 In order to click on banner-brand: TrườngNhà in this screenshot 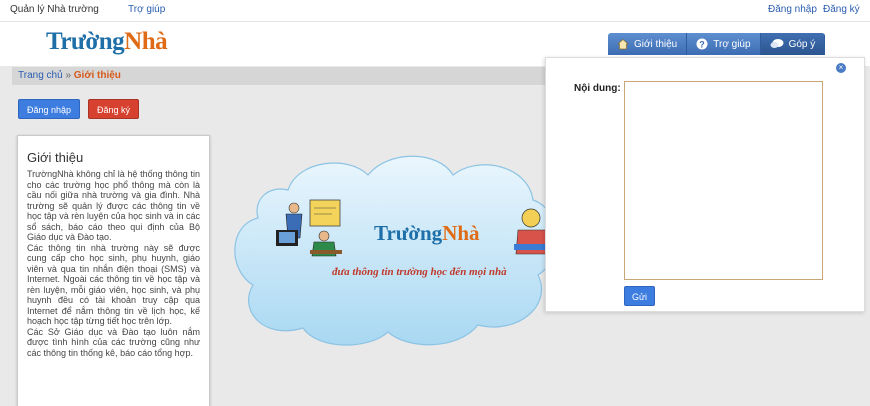, I will do `click(427, 233)`.